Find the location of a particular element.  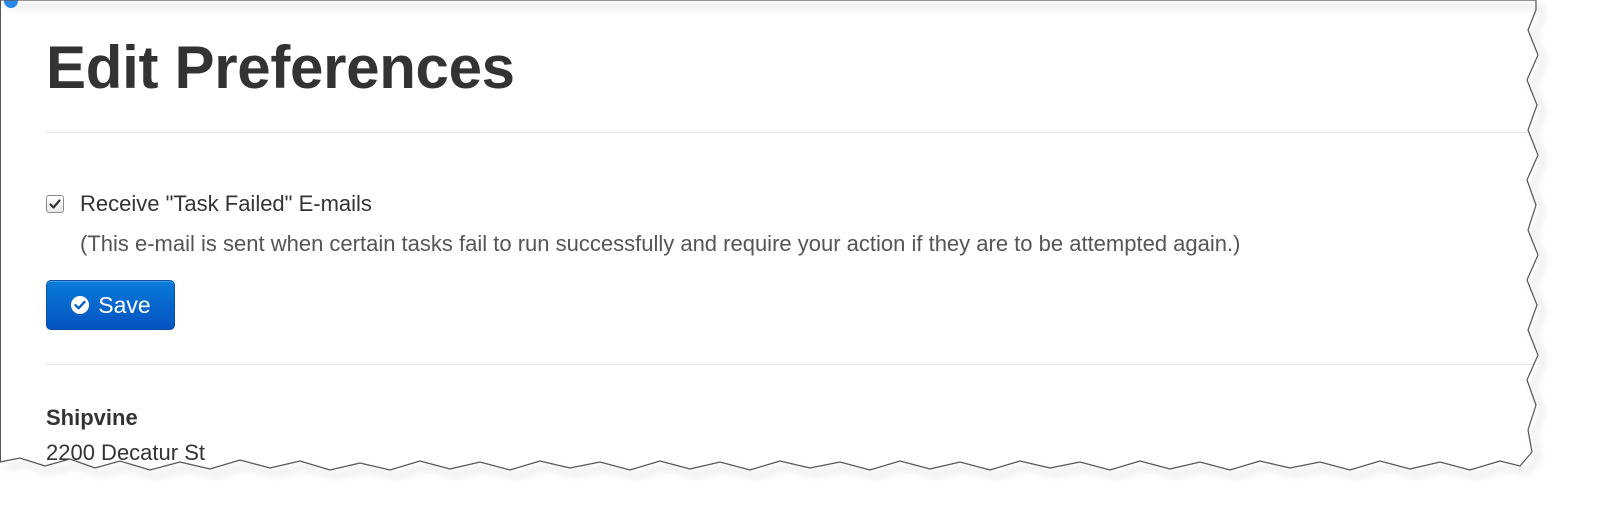

task-failed-preference: Receive "Task Failed" E-mails is located at coordinates (209, 204).